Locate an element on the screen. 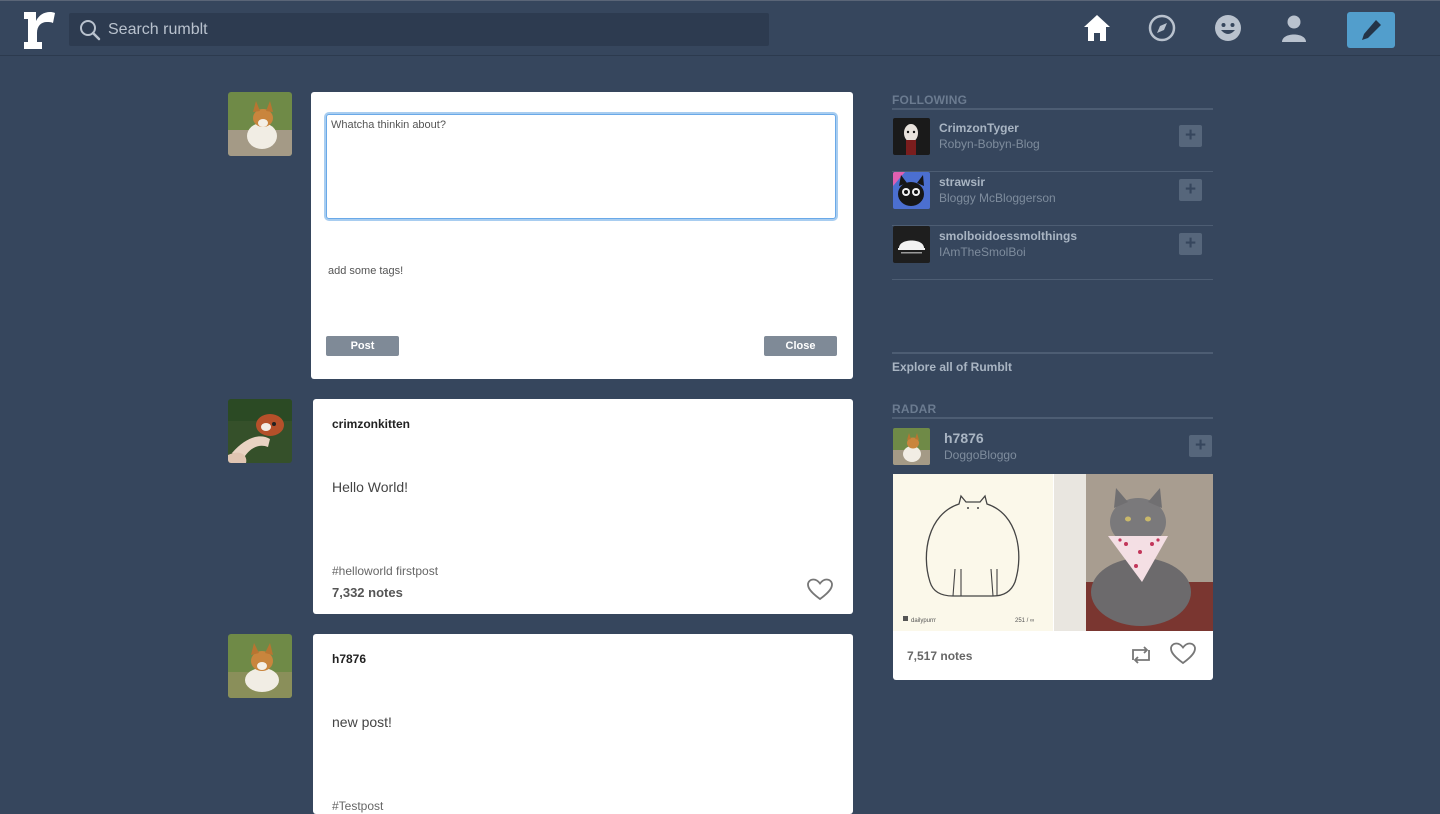 The height and width of the screenshot is (814, 1440). post-button: Post is located at coordinates (362, 346).